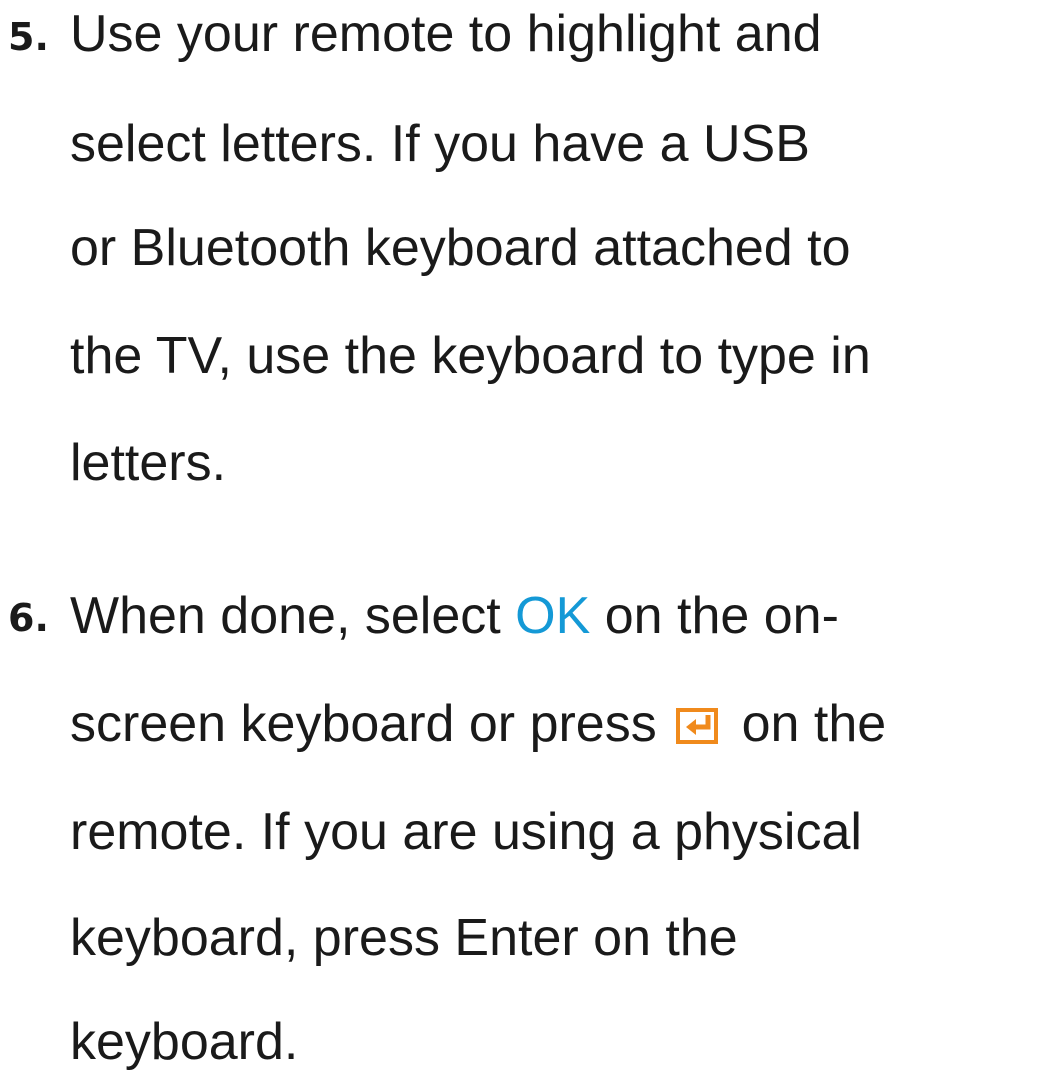 This screenshot has height=1071, width=1048. I want to click on step-text-line: keyboard., so click(184, 1042).